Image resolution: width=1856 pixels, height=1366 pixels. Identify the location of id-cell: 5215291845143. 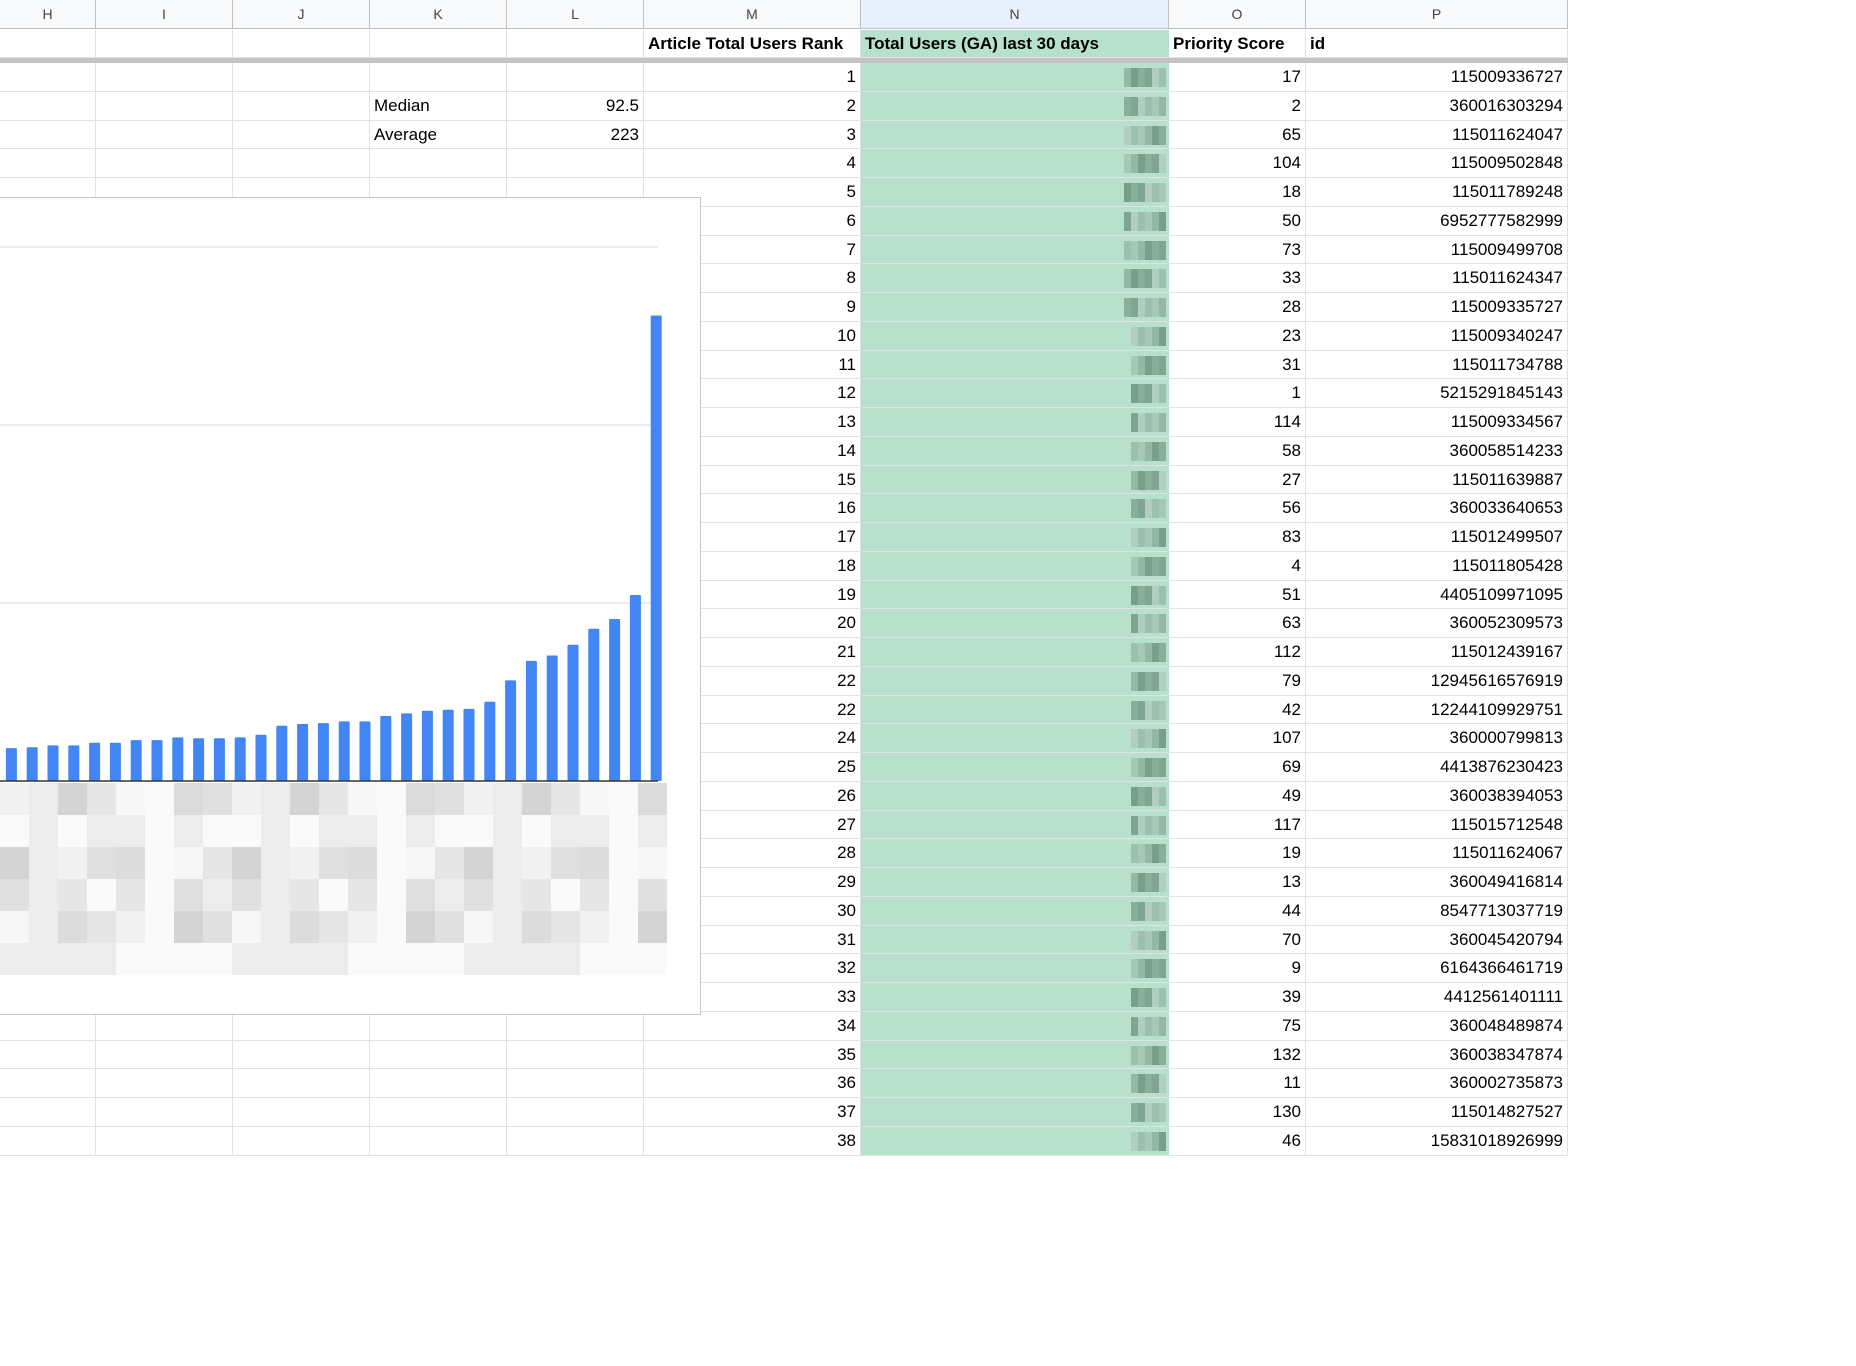
(1437, 393).